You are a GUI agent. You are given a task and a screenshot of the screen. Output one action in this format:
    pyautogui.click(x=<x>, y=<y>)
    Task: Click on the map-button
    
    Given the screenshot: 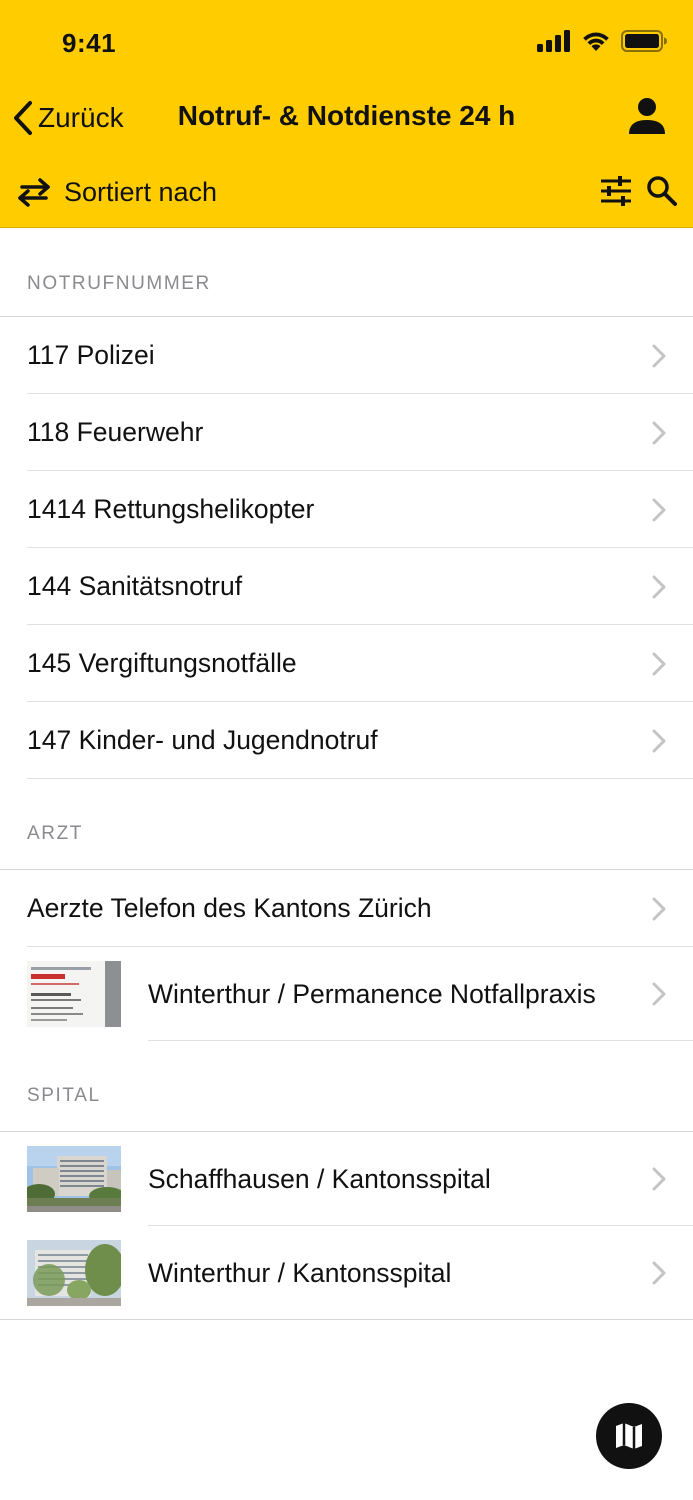 What is the action you would take?
    pyautogui.click(x=629, y=1436)
    